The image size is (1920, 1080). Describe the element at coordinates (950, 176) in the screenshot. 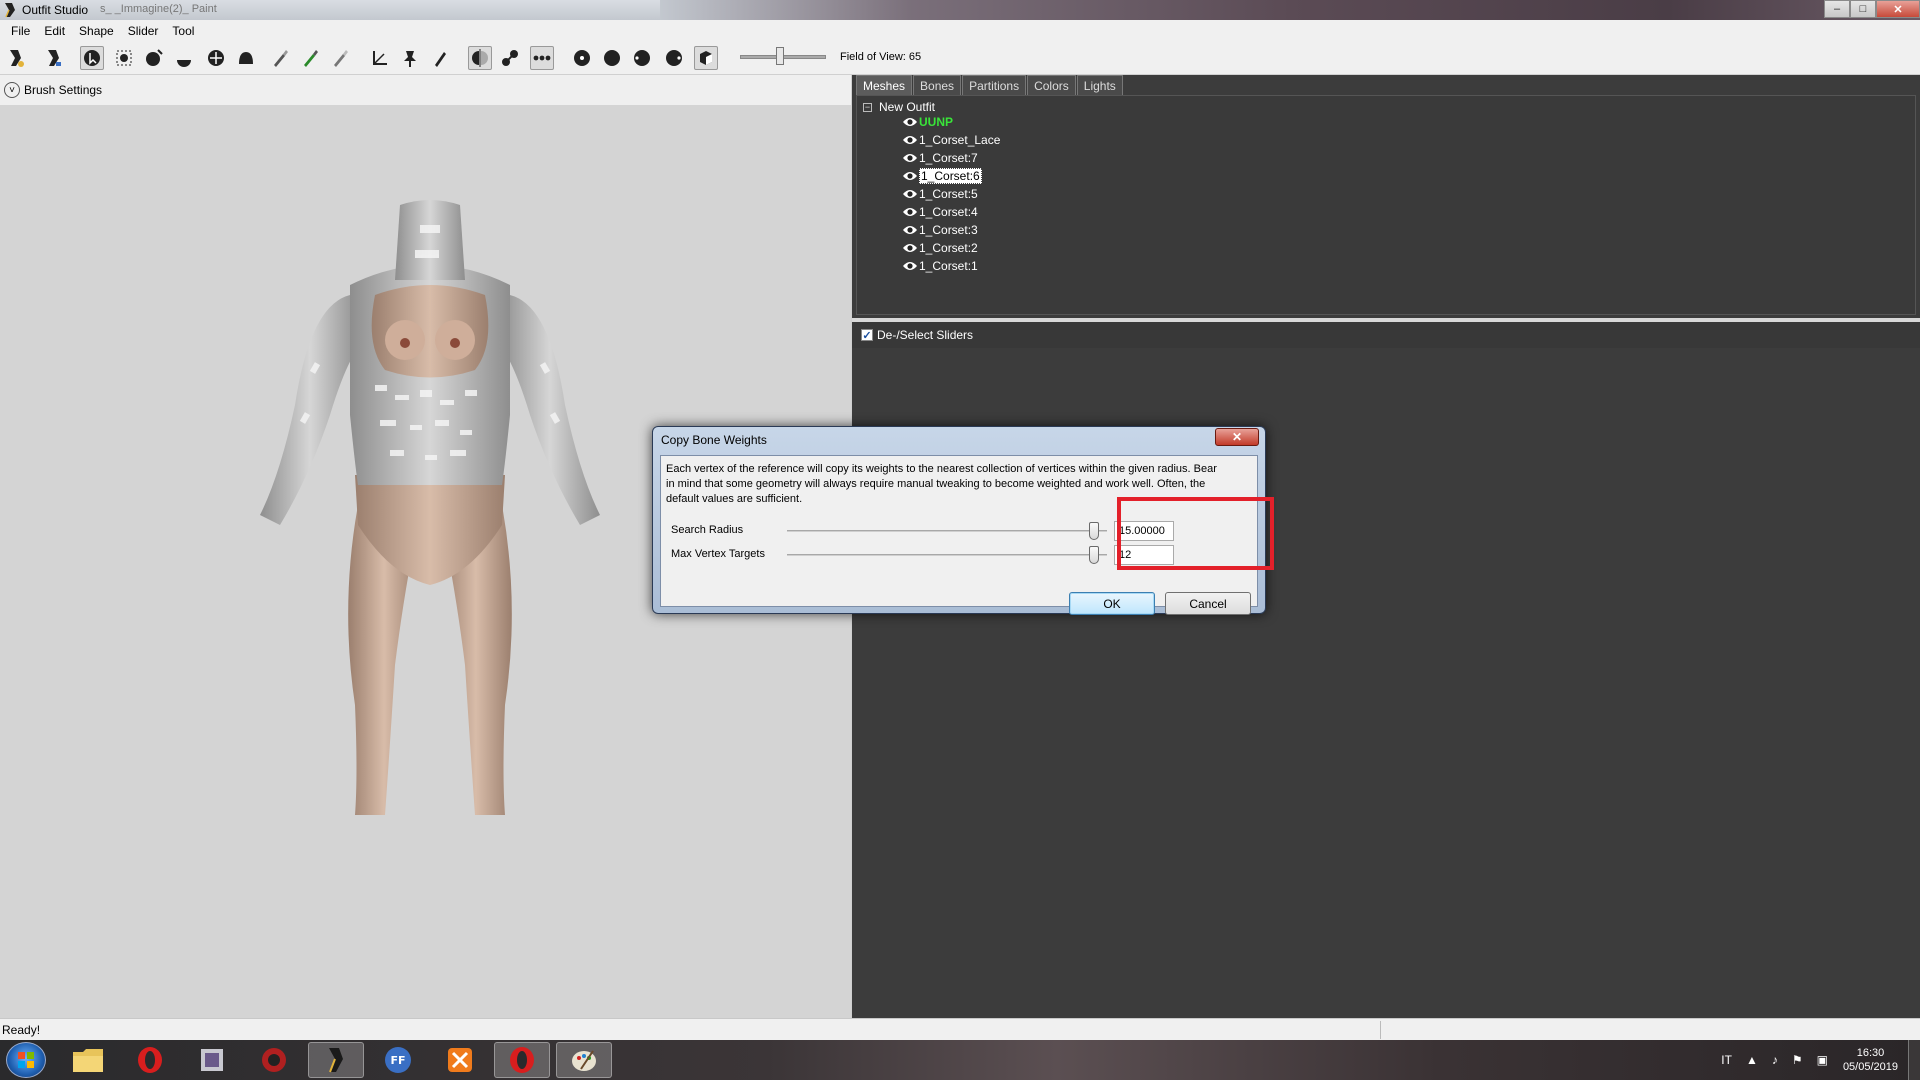

I see `tree-item-label: 1_Corset:6` at that location.